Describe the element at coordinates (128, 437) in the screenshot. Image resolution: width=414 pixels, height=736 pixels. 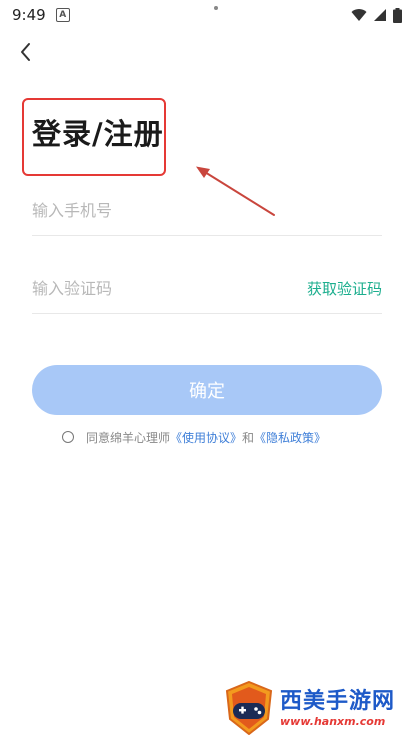
I see `agreement-prefix: 同意绵羊心理师` at that location.